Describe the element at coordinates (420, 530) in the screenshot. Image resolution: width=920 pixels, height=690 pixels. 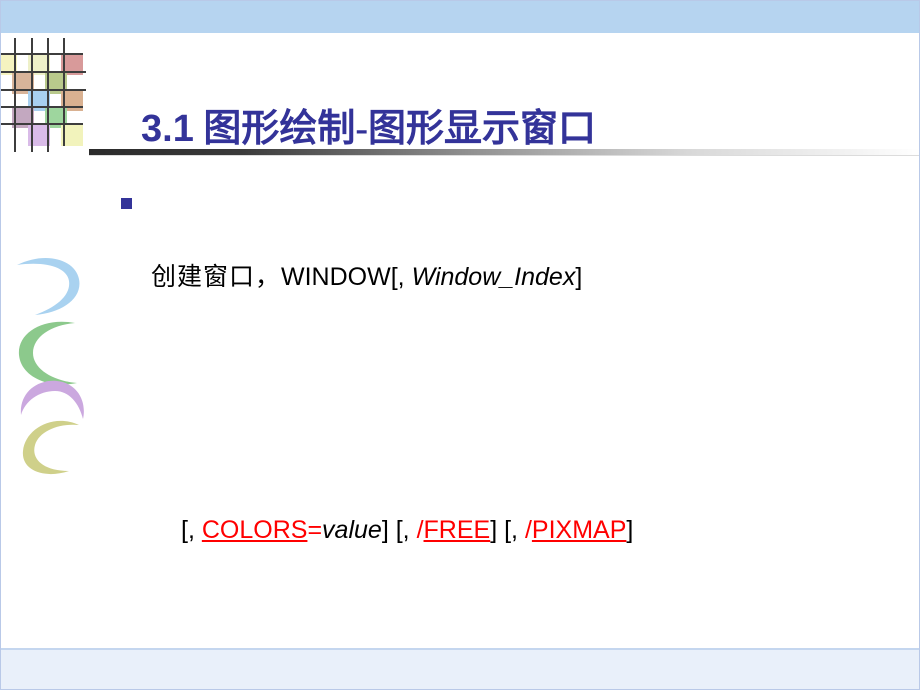
I see `s1-slash: /` at that location.